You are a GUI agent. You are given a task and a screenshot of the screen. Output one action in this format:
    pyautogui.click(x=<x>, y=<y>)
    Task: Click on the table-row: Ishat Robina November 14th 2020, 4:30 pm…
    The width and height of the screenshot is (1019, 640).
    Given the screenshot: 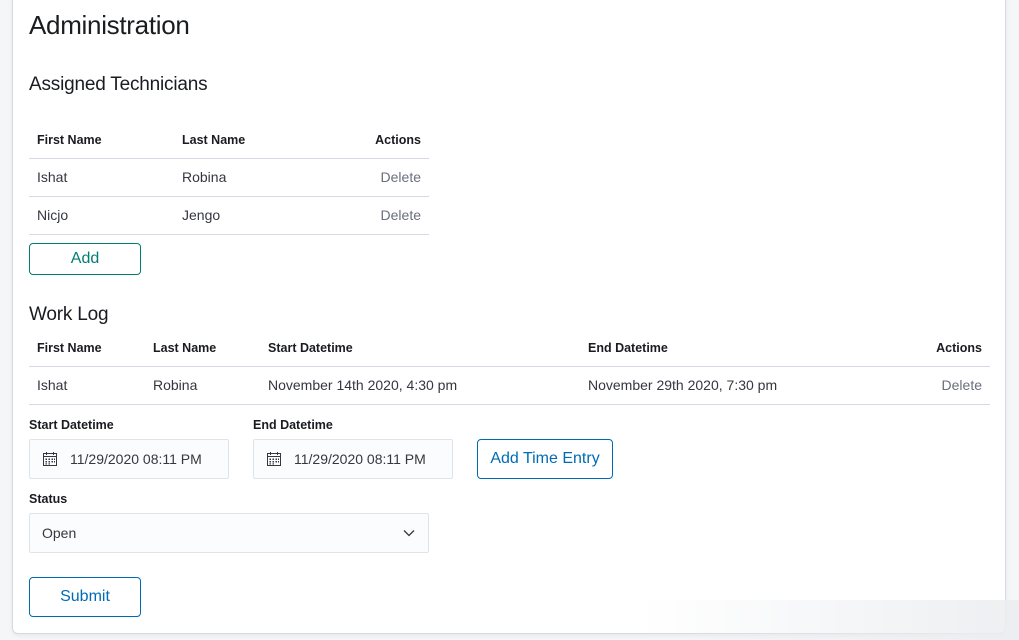 What is the action you would take?
    pyautogui.click(x=509, y=385)
    